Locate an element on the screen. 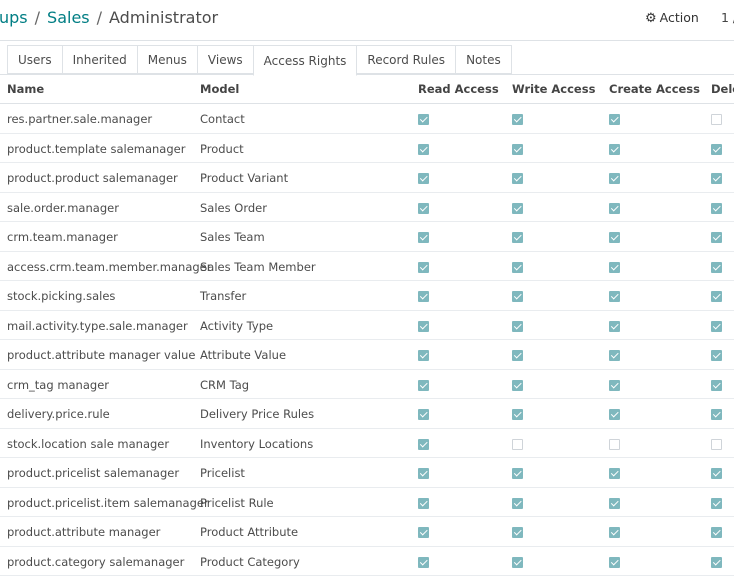 Image resolution: width=734 pixels, height=576 pixels. table-row: stock.picking.salesTransfer is located at coordinates (367, 296).